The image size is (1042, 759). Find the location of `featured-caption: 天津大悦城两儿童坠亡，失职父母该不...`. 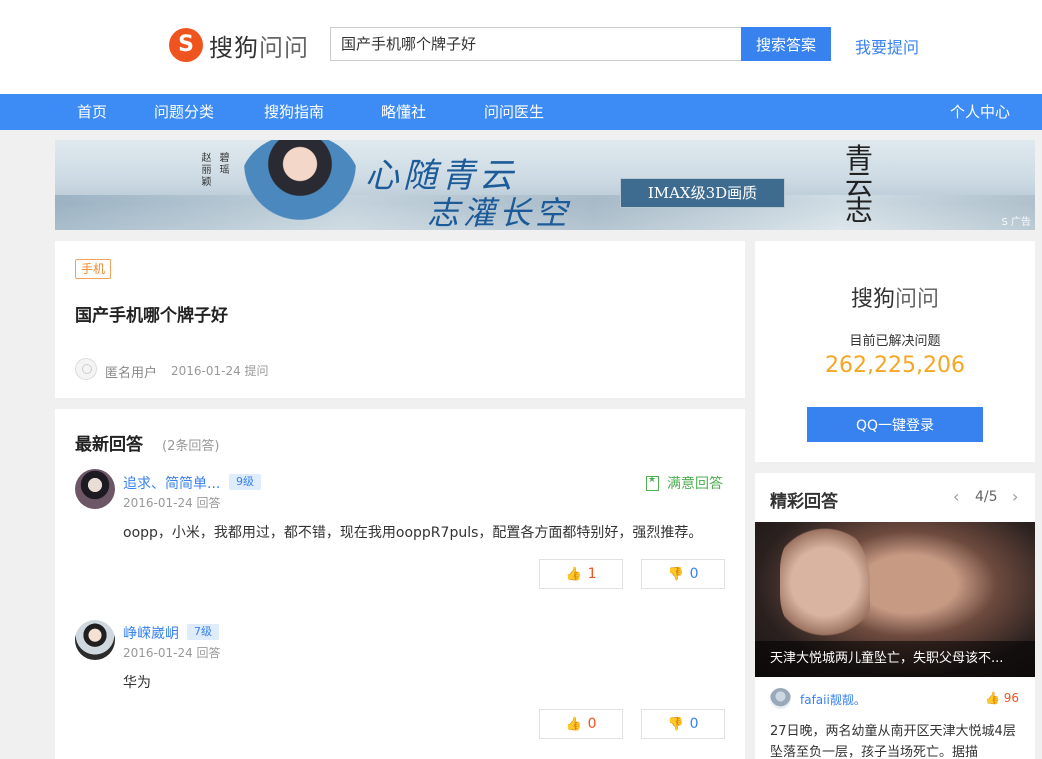

featured-caption: 天津大悦城两儿童坠亡，失职父母该不... is located at coordinates (895, 659).